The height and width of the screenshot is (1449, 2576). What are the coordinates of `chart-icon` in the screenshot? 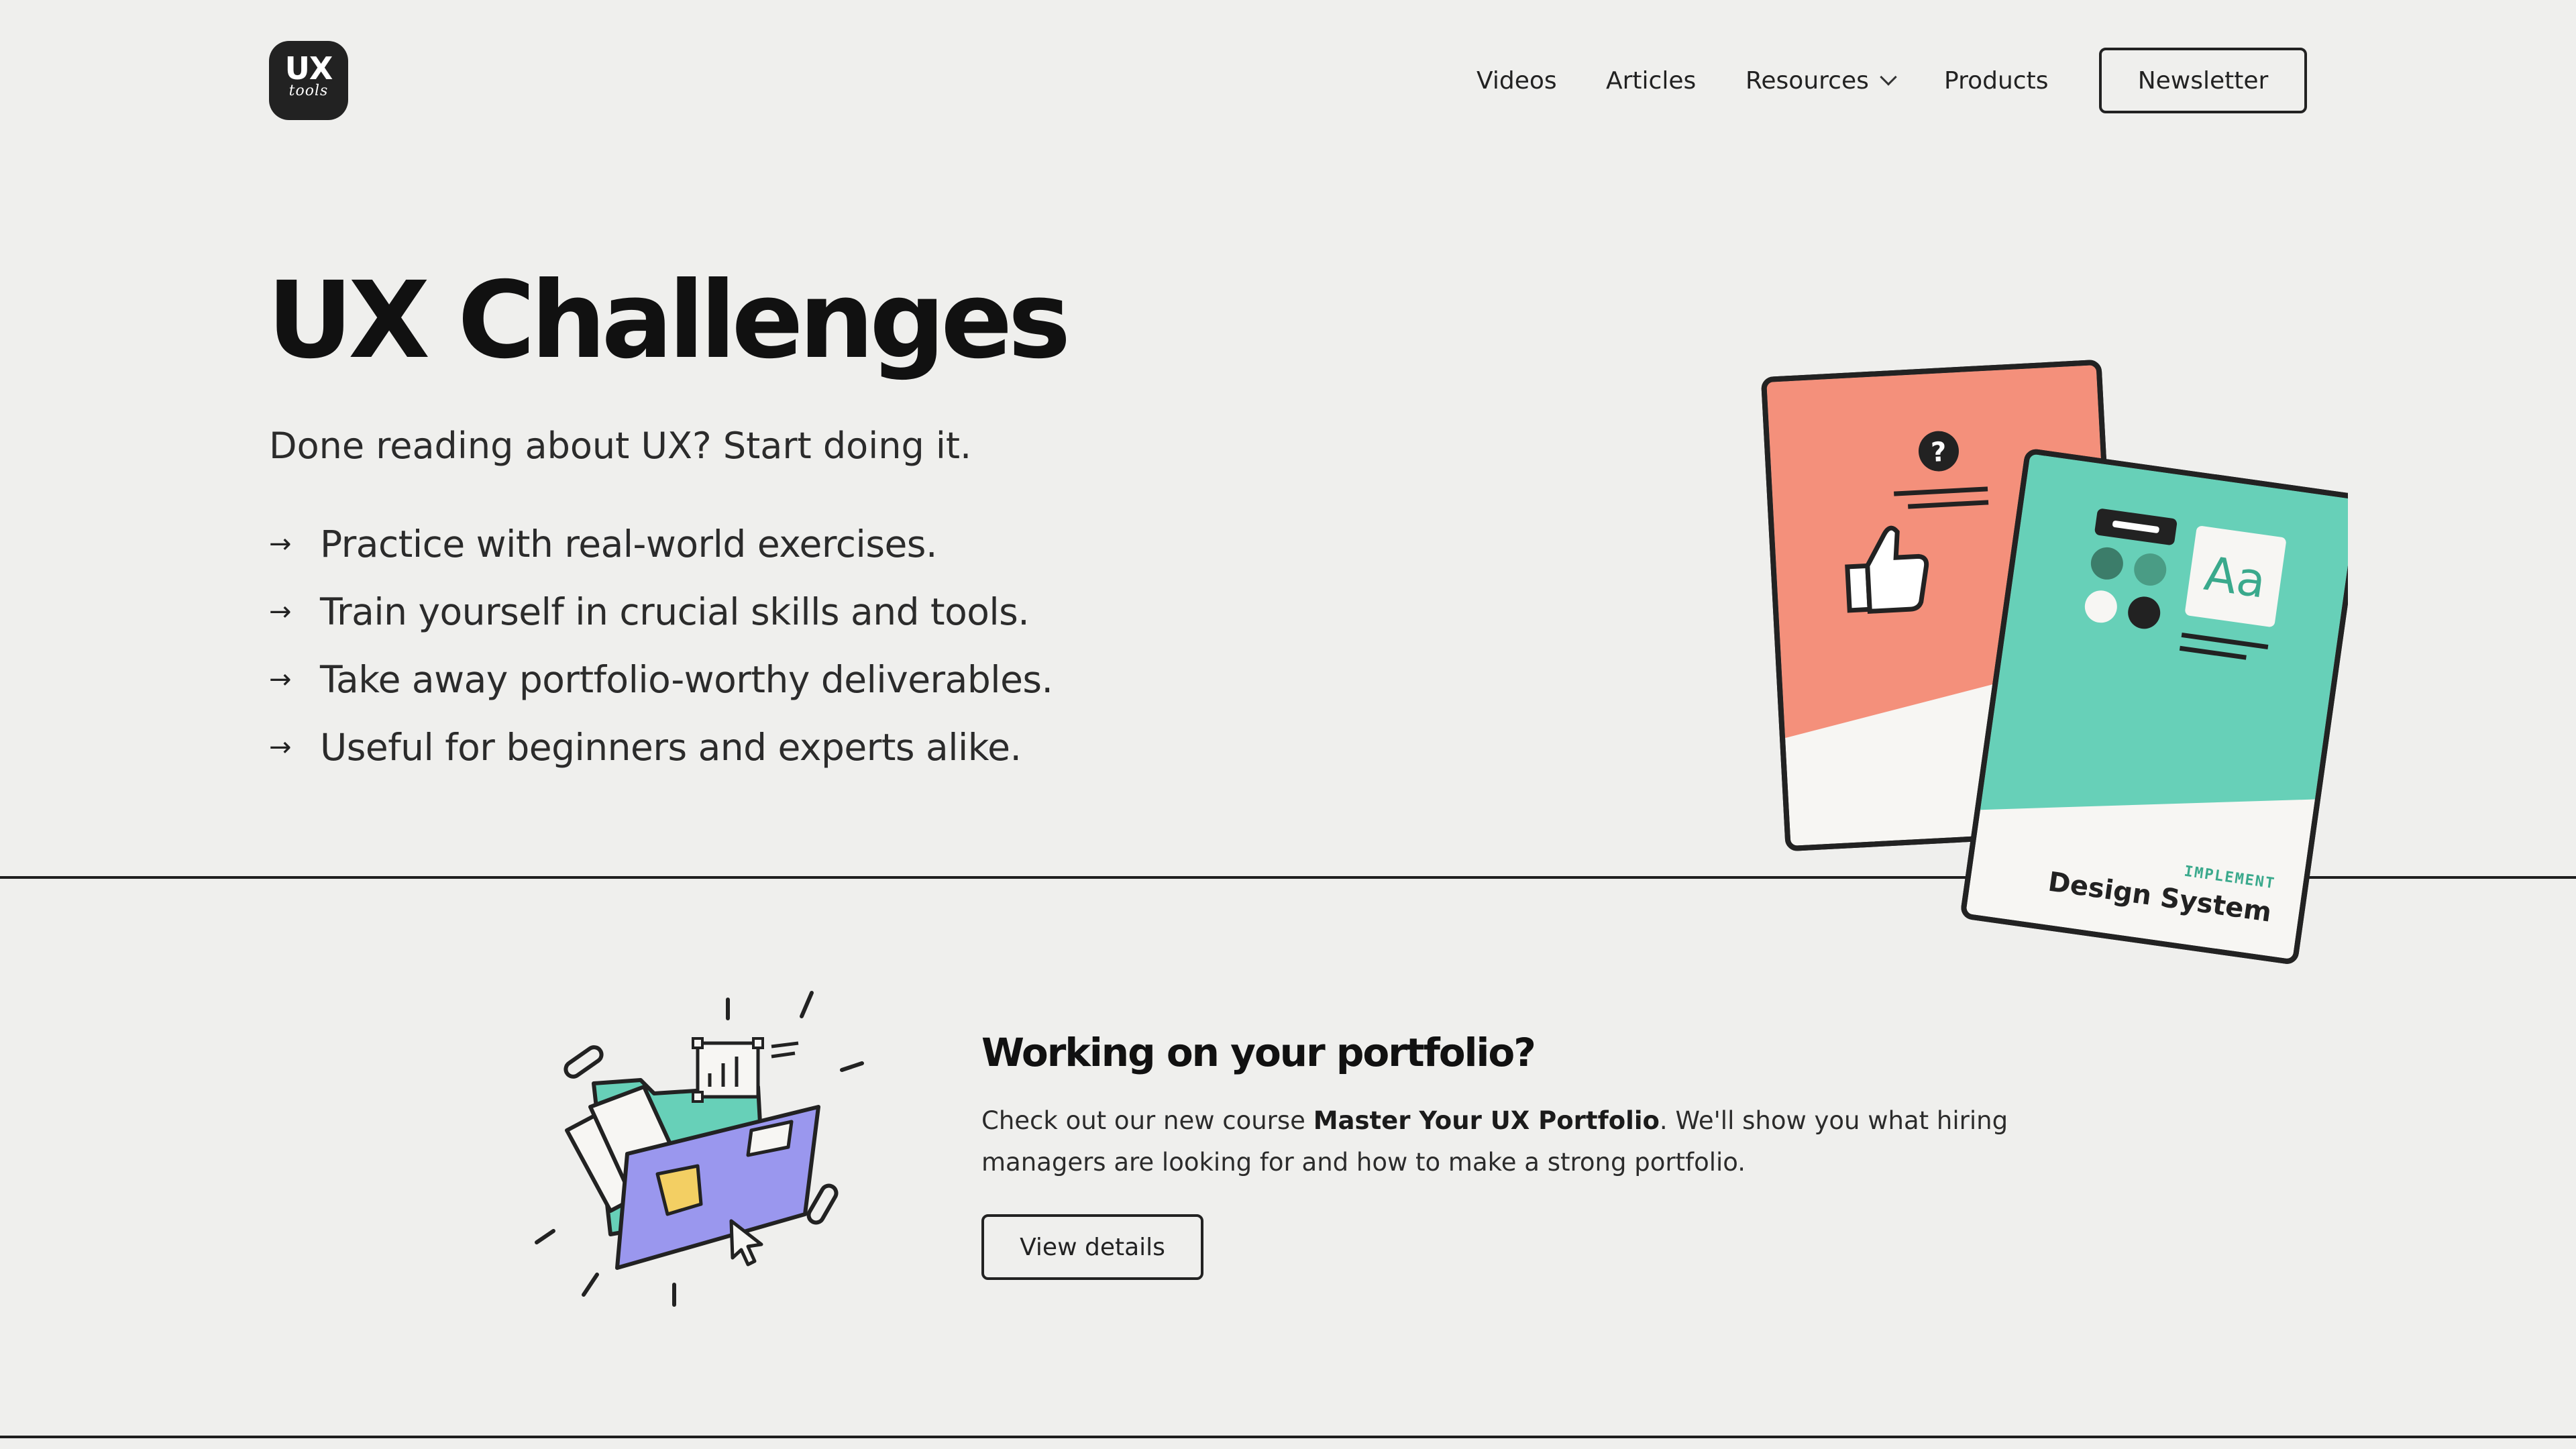 It's located at (728, 1070).